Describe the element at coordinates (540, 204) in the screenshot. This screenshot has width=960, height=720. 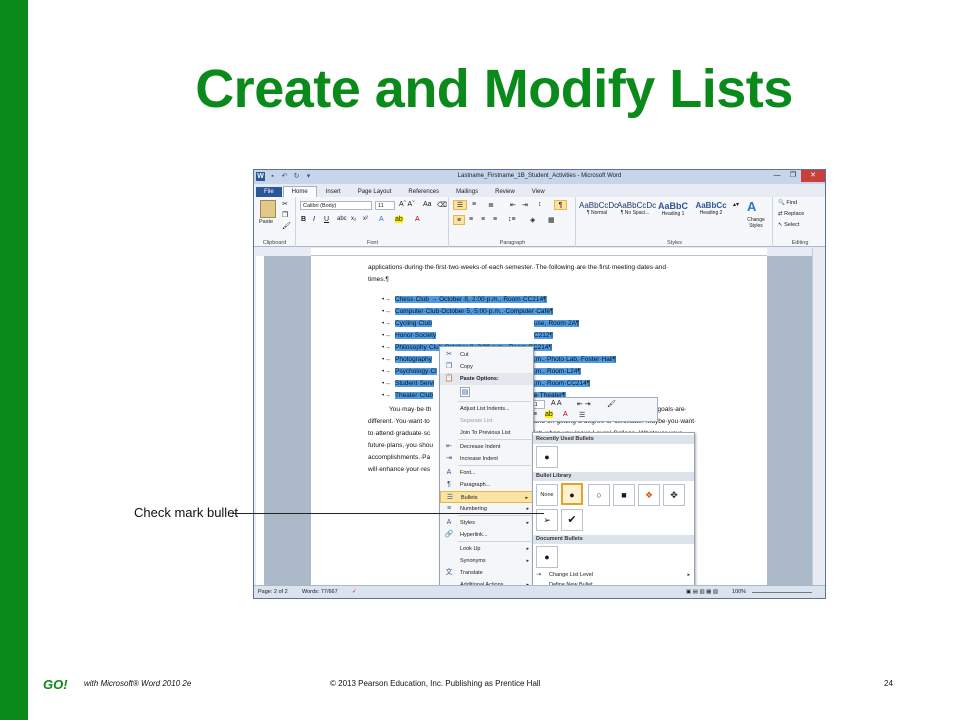
I see `sort-icon: ↕` at that location.